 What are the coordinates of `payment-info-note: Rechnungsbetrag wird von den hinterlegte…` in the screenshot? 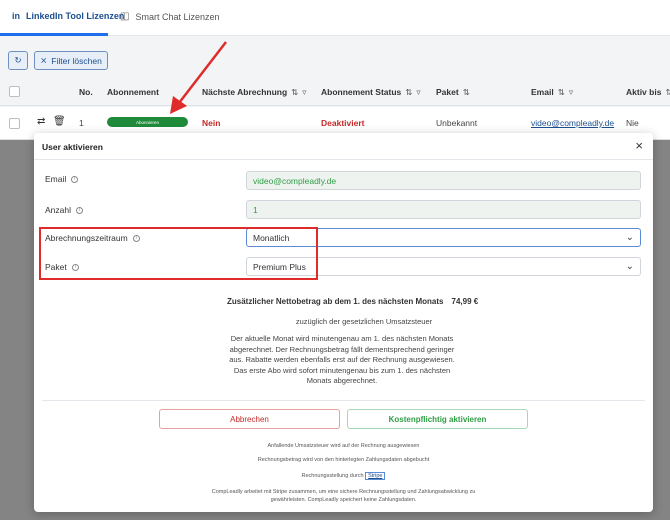 It's located at (343, 460).